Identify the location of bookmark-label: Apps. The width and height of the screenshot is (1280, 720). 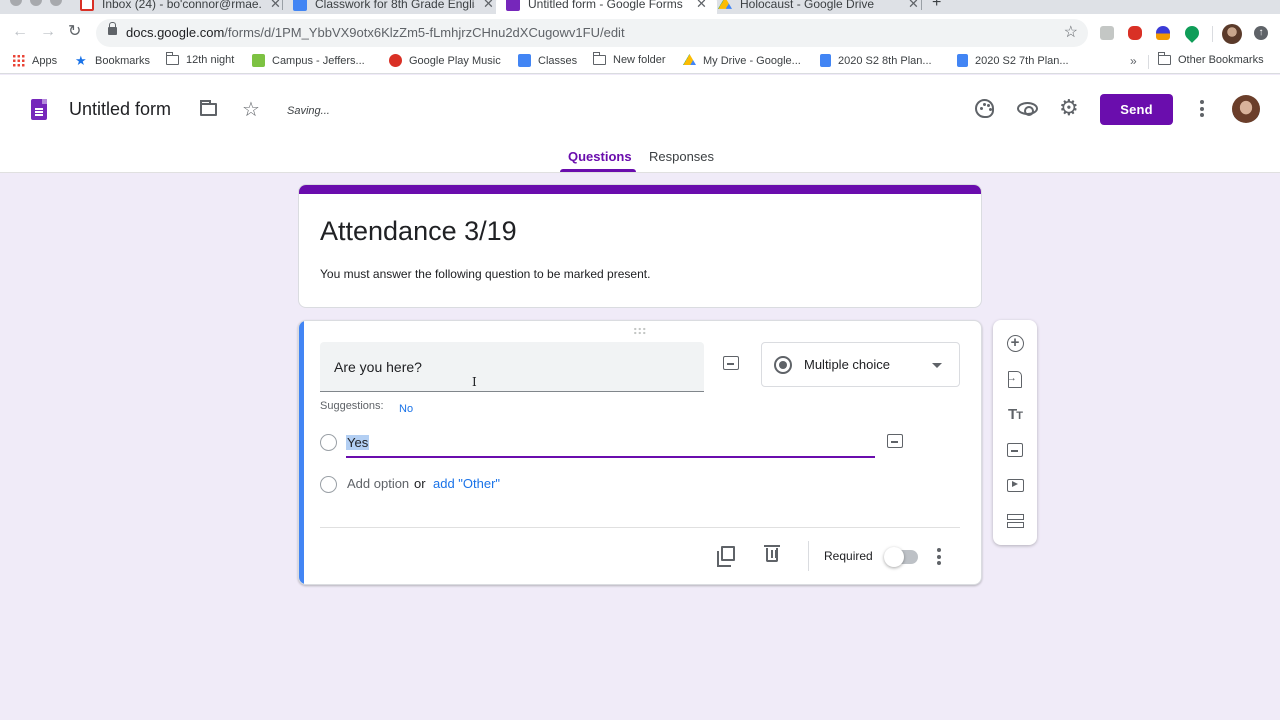
(45, 60).